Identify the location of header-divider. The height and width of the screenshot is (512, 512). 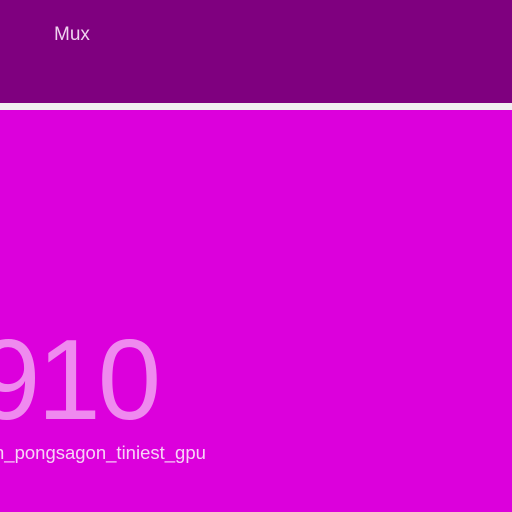
(256, 106).